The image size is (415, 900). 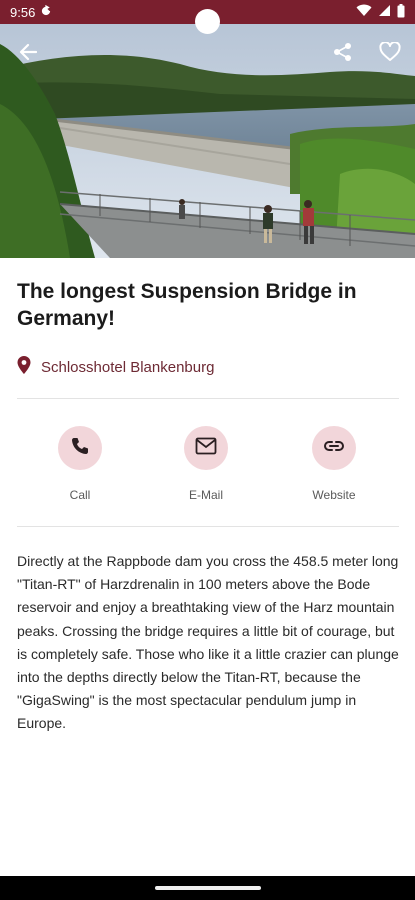 What do you see at coordinates (24, 367) in the screenshot?
I see `map-pin-icon` at bounding box center [24, 367].